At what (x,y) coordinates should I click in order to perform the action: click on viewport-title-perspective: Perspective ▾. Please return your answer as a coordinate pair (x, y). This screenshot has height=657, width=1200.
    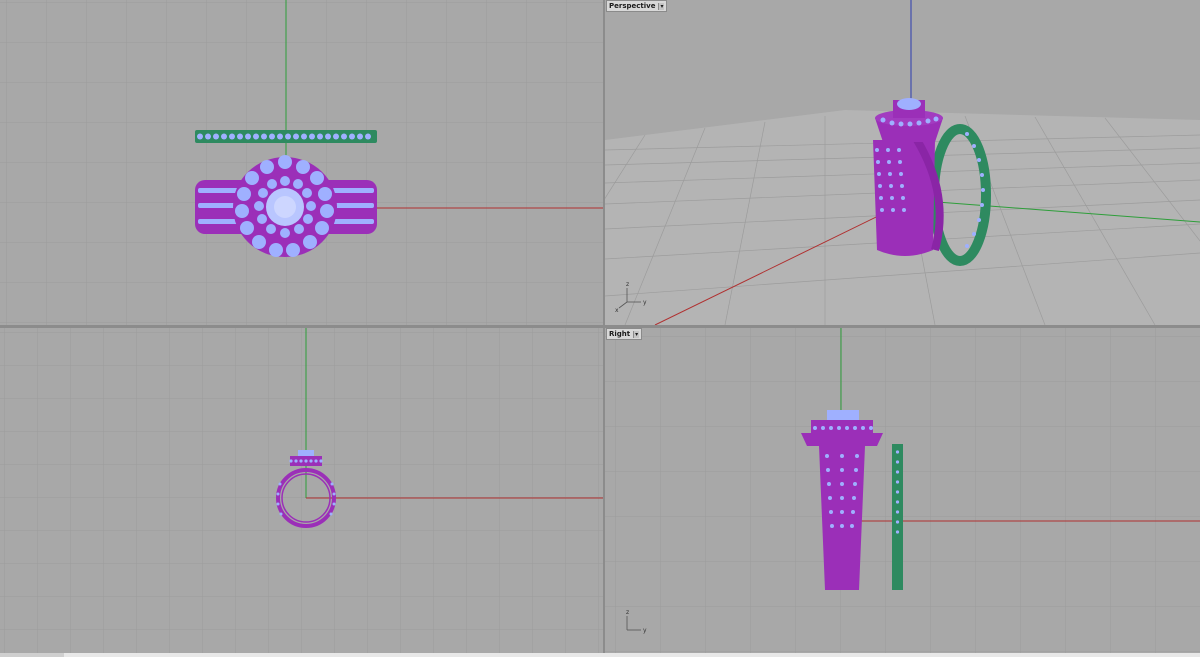
    Looking at the image, I should click on (637, 6).